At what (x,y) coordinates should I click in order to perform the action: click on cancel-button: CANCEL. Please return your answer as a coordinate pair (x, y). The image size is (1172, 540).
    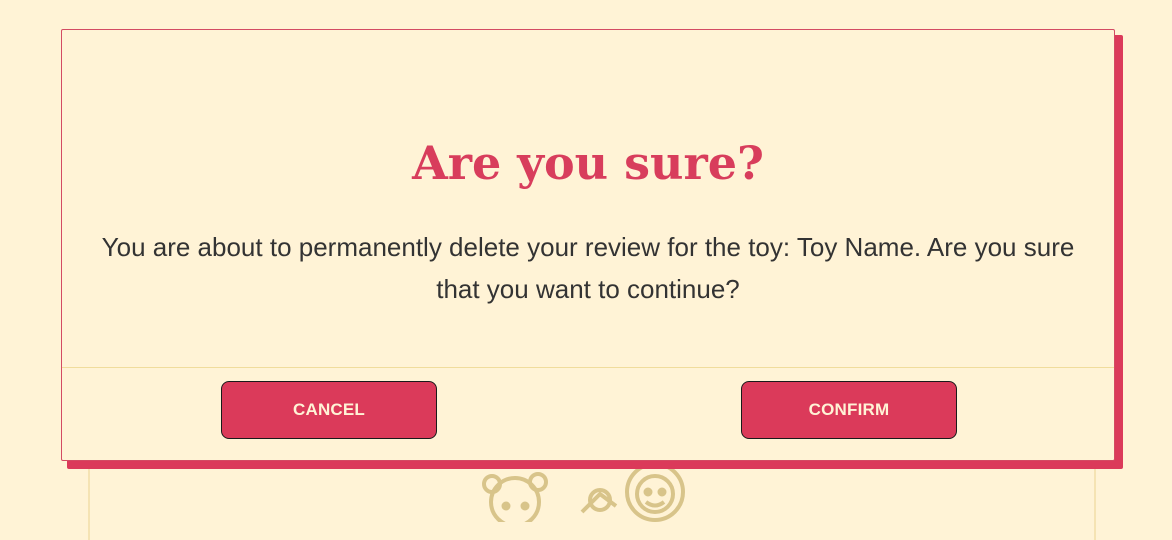
    Looking at the image, I should click on (329, 410).